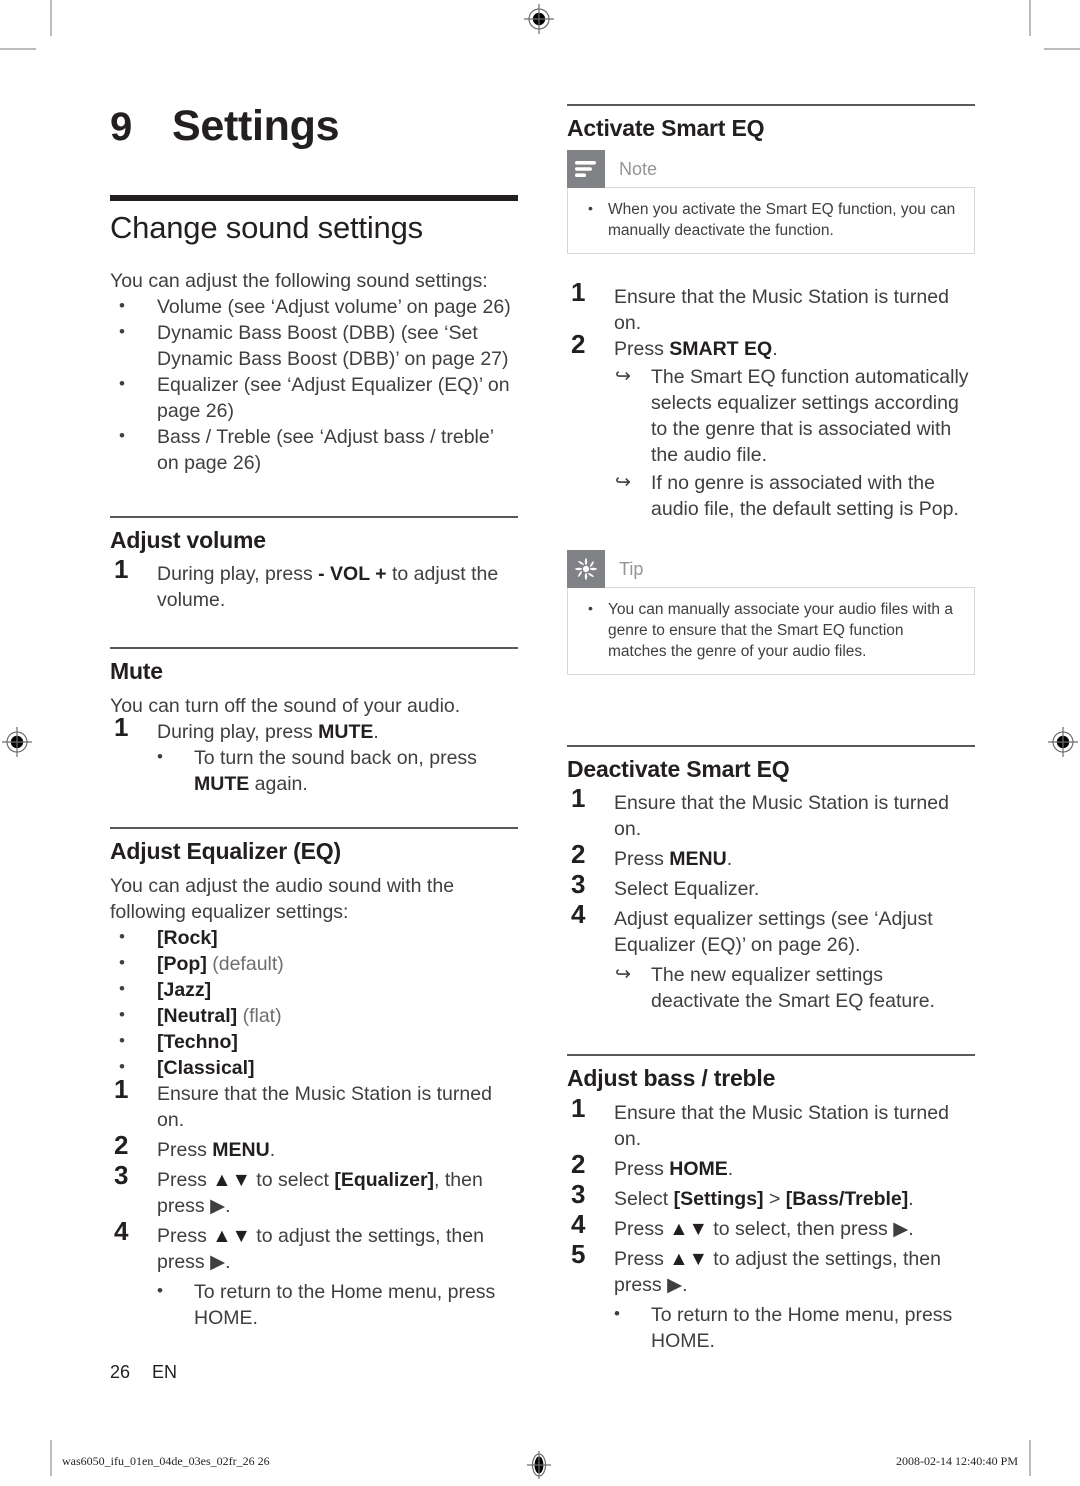 The width and height of the screenshot is (1080, 1486). I want to click on subsection-title-adjust-bass-treble: Adjust bass / treble, so click(671, 1078).